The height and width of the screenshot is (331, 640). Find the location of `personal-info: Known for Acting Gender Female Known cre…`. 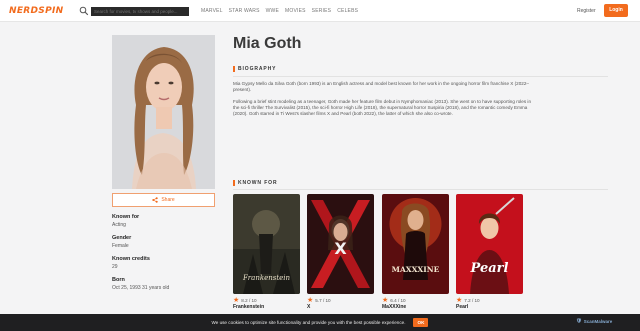

personal-info: Known for Acting Gender Female Known cre… is located at coordinates (163, 256).